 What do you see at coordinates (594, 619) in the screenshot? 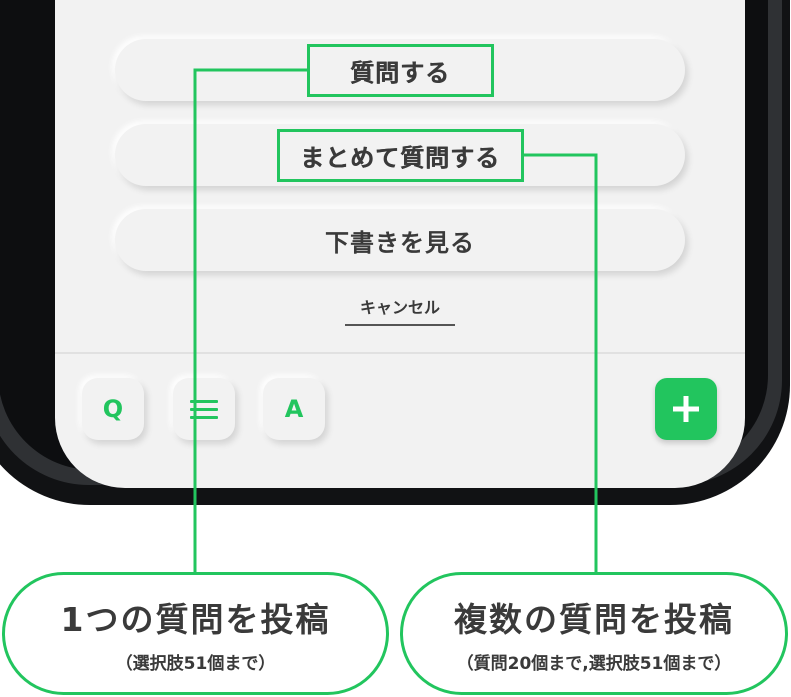
I see `multiple-callout-title: 複数の質問を投稿` at bounding box center [594, 619].